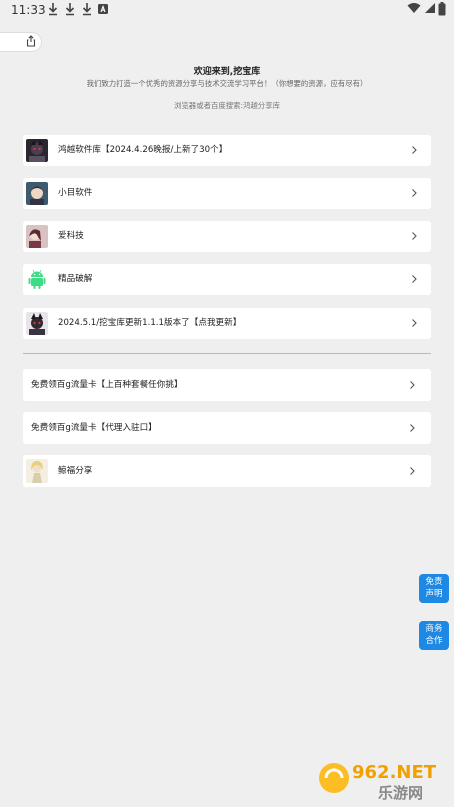  Describe the element at coordinates (227, 236) in the screenshot. I see `list-item-aikeji: 爱科技` at that location.